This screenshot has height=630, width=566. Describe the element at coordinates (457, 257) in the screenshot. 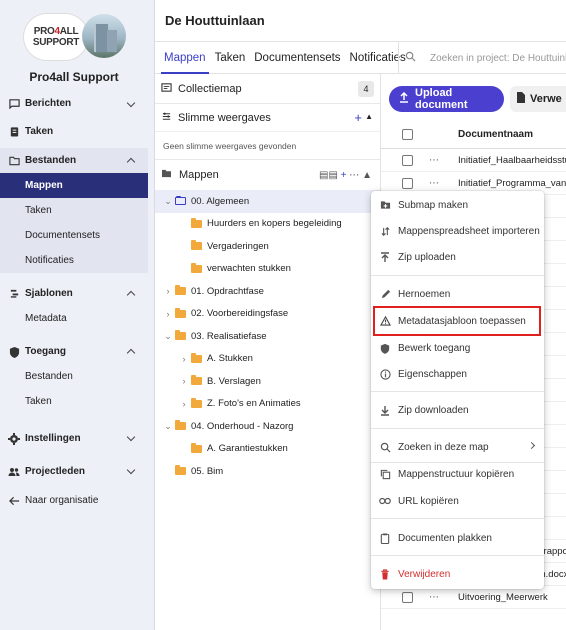

I see `menu-item-zip-uploaden: Zip uploaden` at that location.